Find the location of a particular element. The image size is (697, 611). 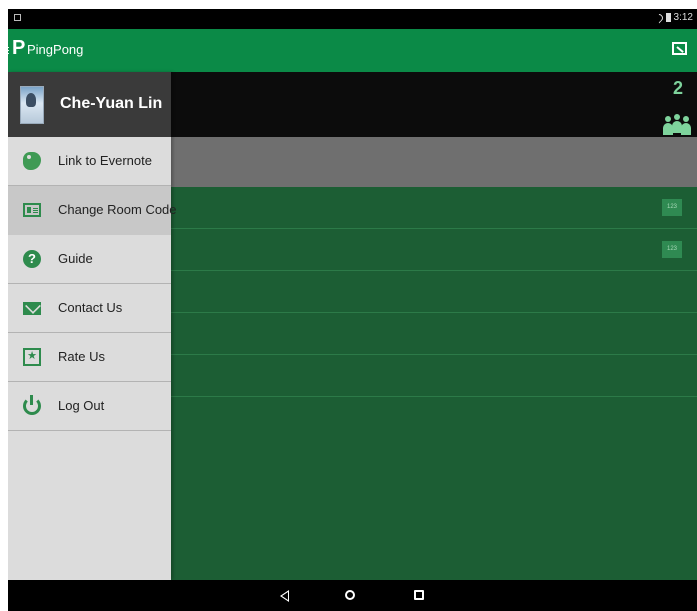

drawer-item-label: Change Room Code is located at coordinates (117, 209).